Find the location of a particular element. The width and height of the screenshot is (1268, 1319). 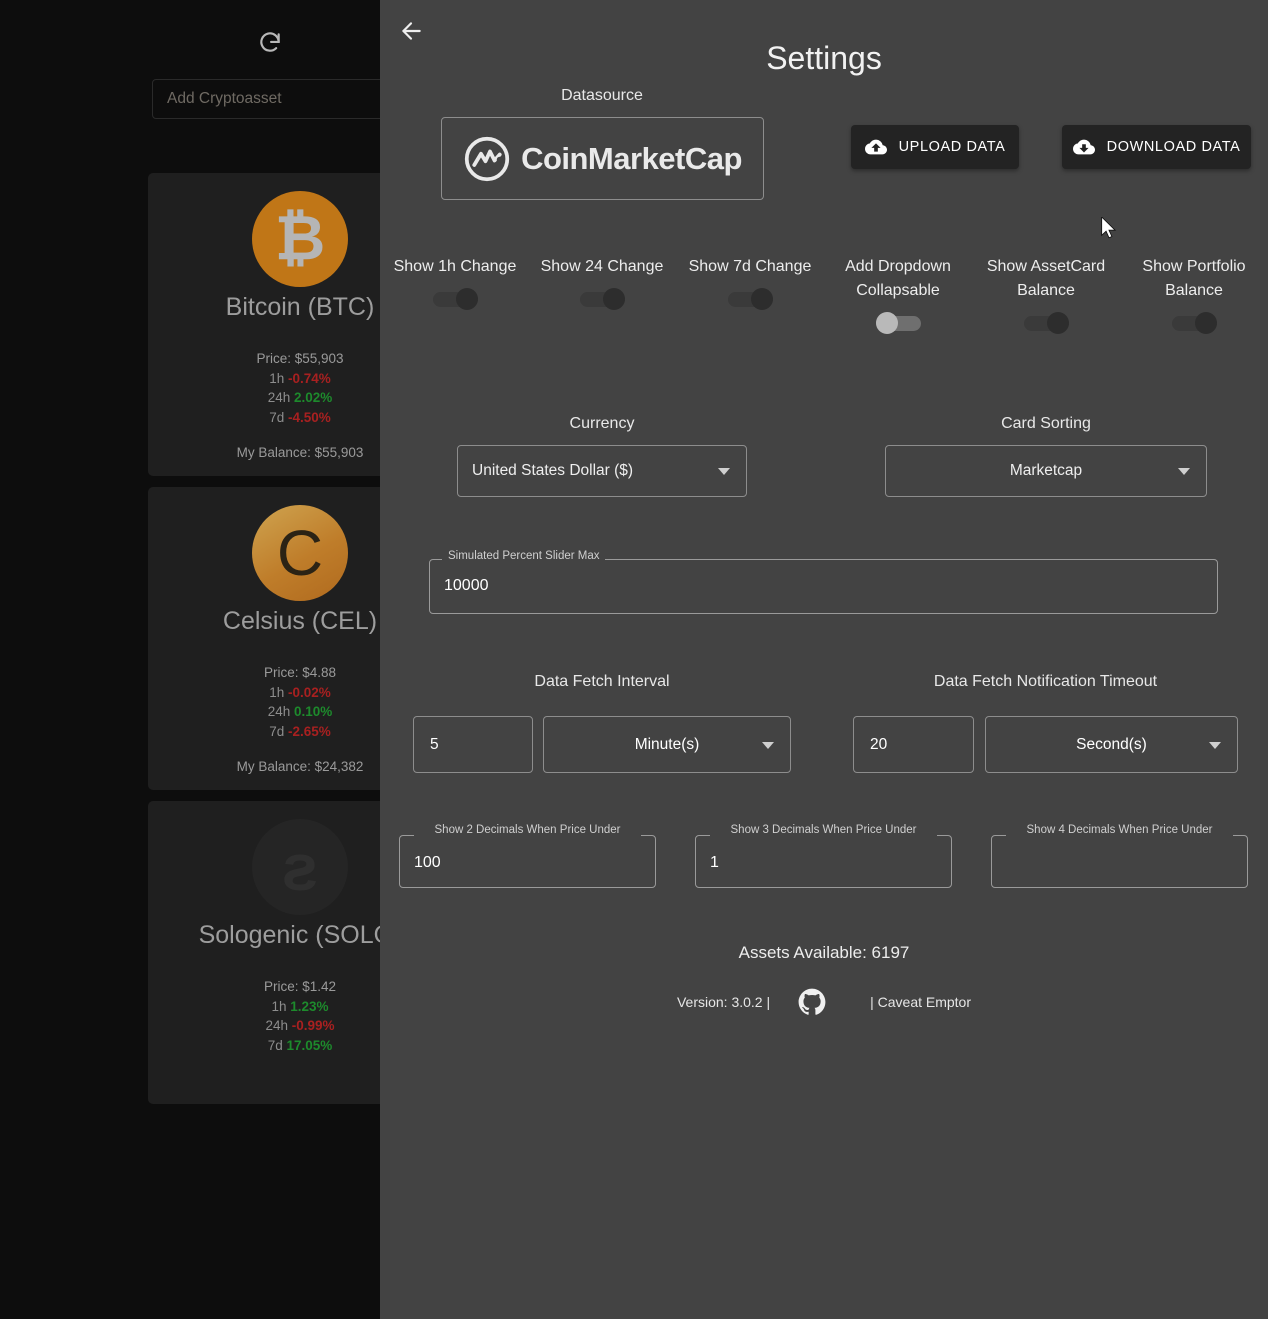

data-fetch-timeout-label: Data Fetch Notification Timeout is located at coordinates (1045, 681).